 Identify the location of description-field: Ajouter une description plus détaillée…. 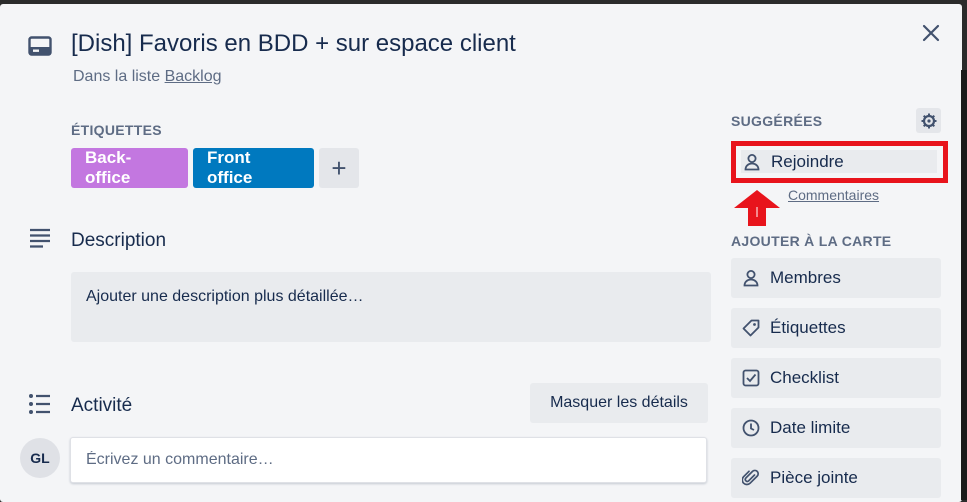
(391, 307).